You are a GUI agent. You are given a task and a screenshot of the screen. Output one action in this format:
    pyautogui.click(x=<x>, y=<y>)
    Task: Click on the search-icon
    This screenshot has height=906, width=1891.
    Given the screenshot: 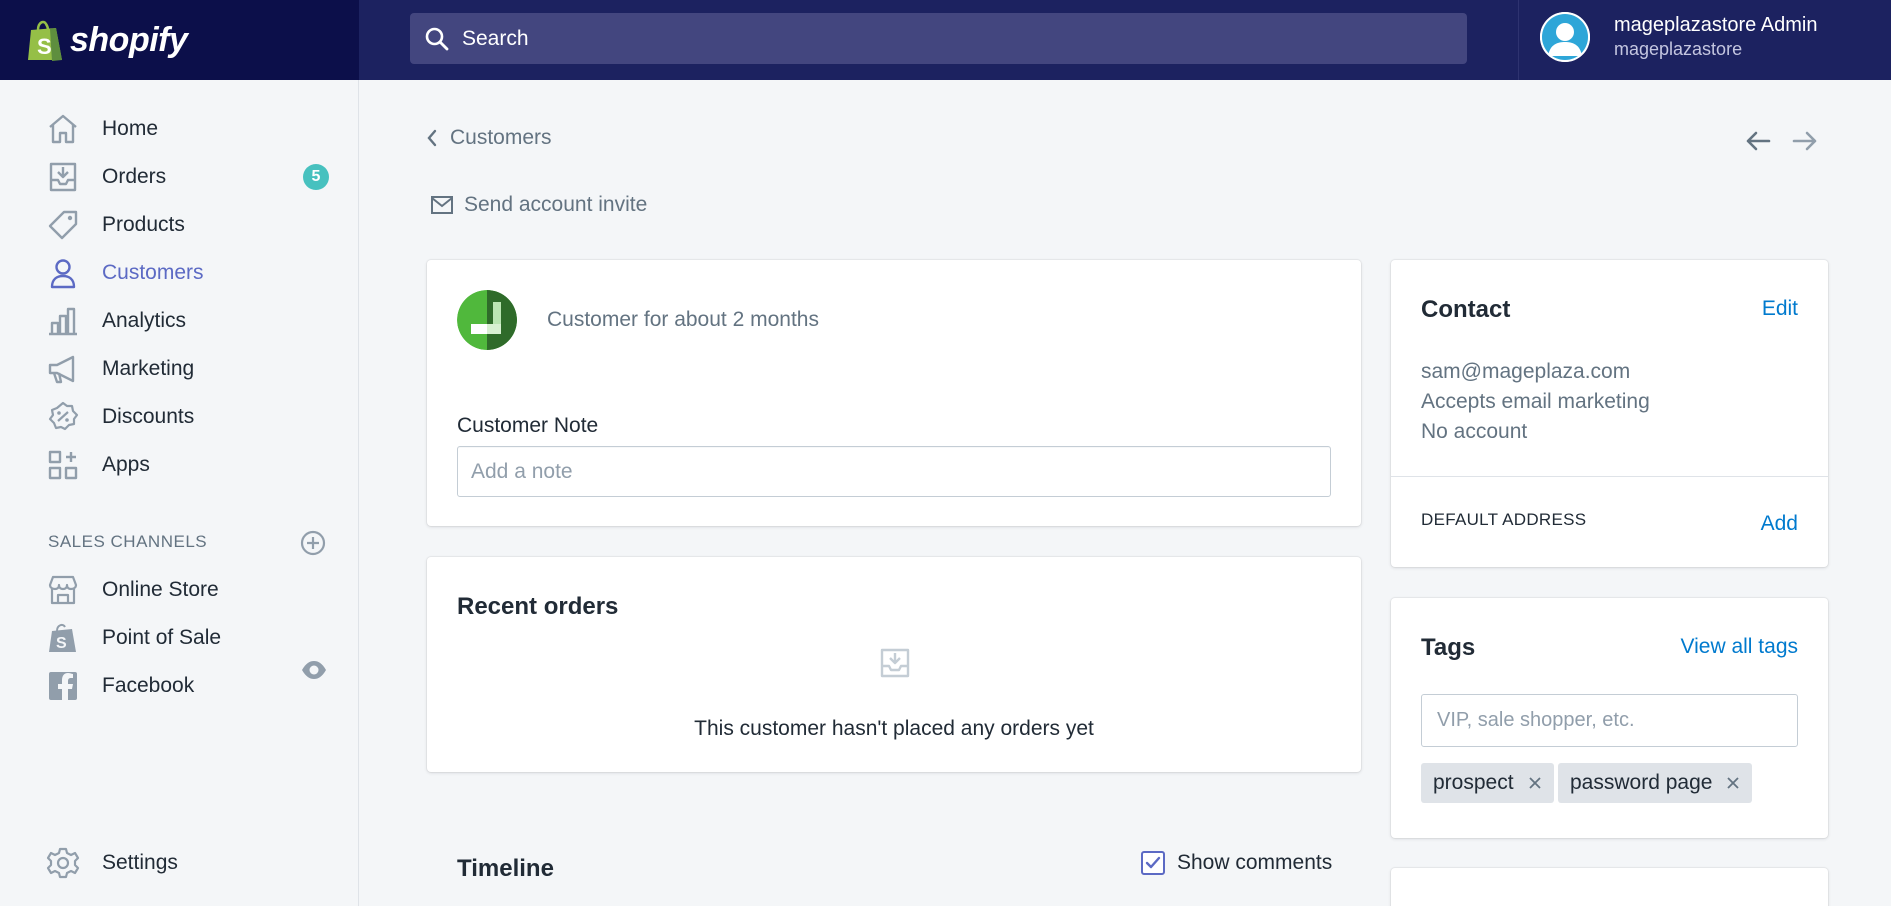 What is the action you would take?
    pyautogui.click(x=437, y=38)
    